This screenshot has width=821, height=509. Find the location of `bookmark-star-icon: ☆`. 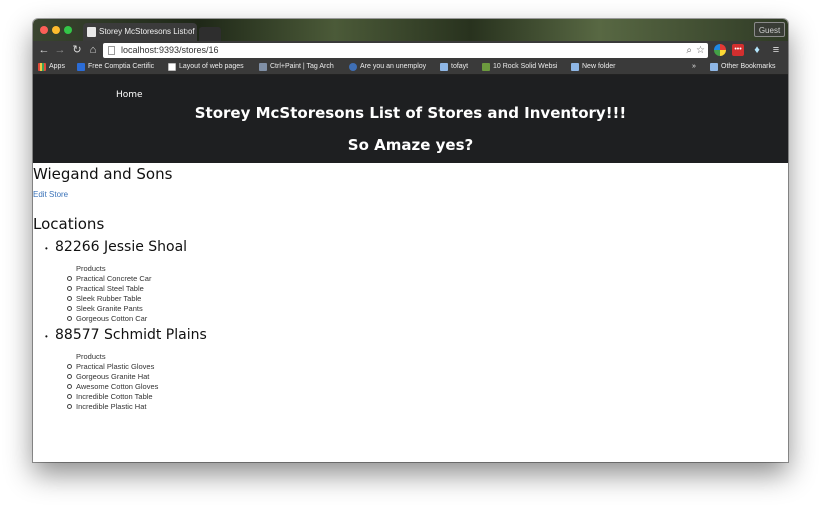

bookmark-star-icon: ☆ is located at coordinates (700, 50).